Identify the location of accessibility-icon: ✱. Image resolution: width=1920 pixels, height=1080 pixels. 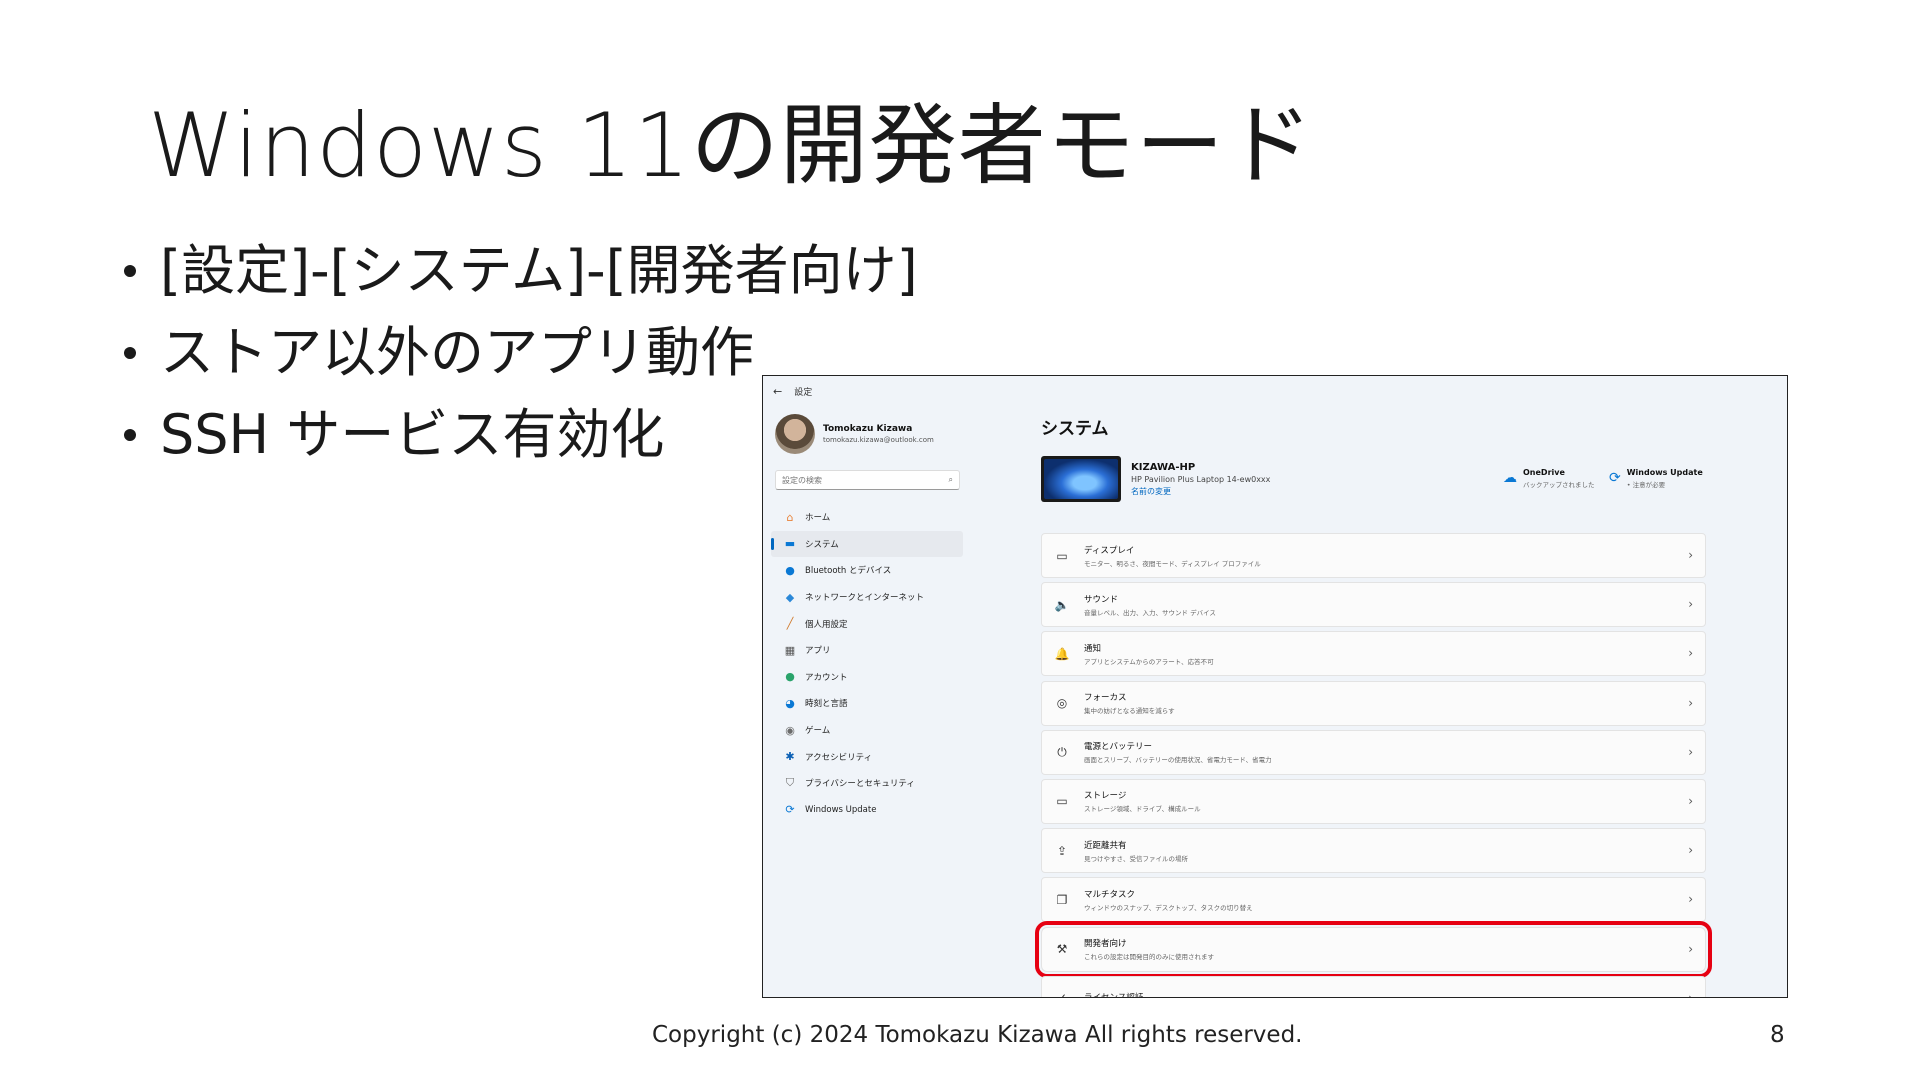
(790, 757).